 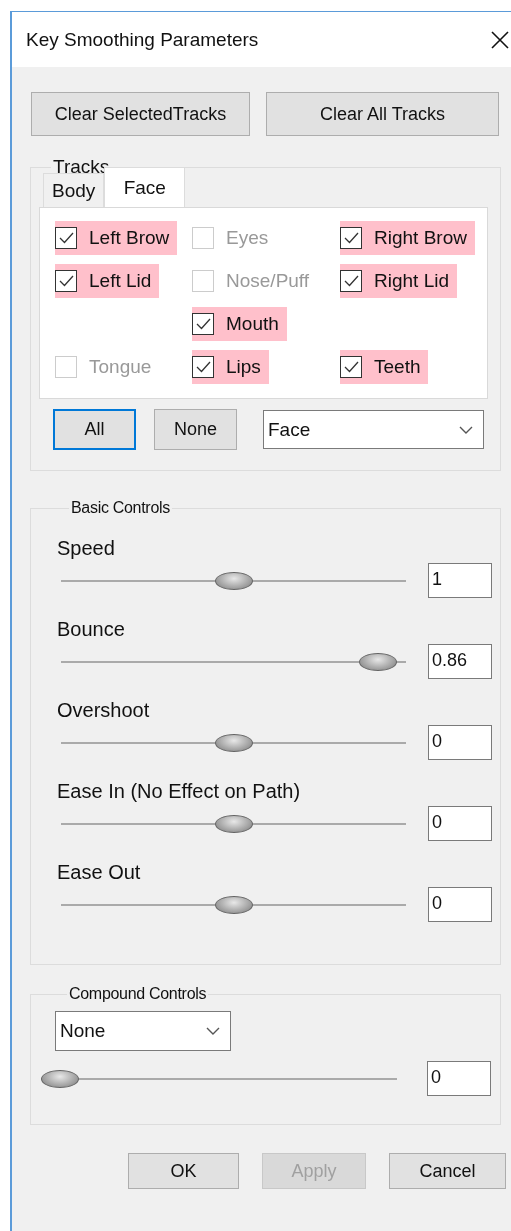 I want to click on slider-label: Ease In (No Effect on Path), so click(x=179, y=792).